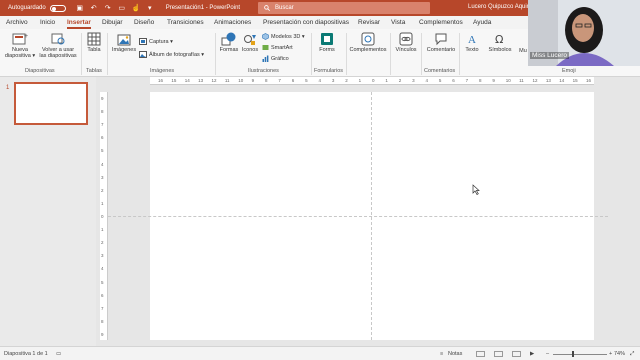 This screenshot has width=640, height=360. What do you see at coordinates (177, 54) in the screenshot?
I see `photo-album-label: Álbum de fotografías ▾` at bounding box center [177, 54].